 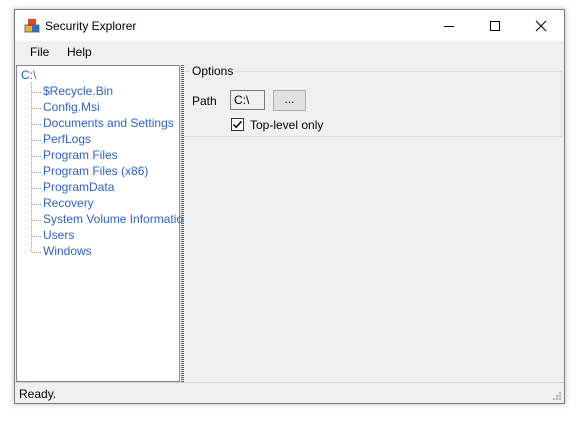 What do you see at coordinates (38, 394) in the screenshot?
I see `status-text: Ready.` at bounding box center [38, 394].